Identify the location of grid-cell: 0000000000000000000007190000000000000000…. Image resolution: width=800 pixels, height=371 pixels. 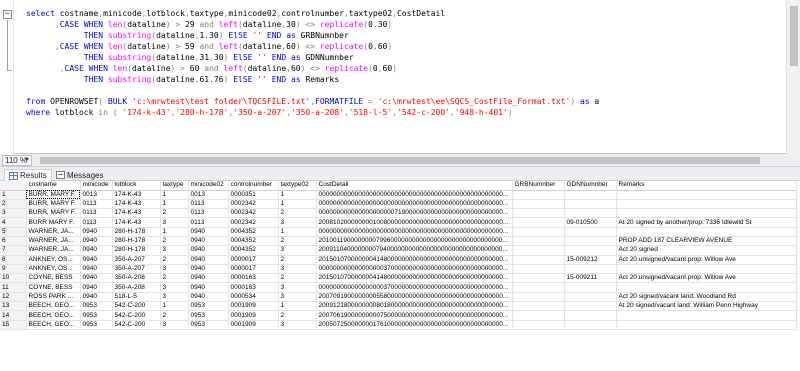
(414, 213).